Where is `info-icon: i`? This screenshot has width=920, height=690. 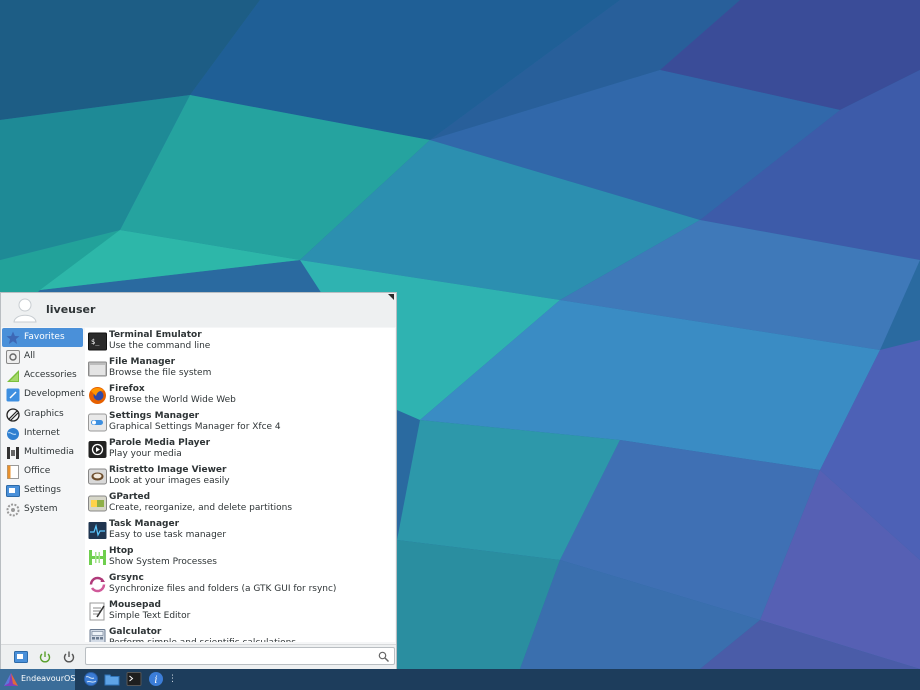 info-icon: i is located at coordinates (156, 679).